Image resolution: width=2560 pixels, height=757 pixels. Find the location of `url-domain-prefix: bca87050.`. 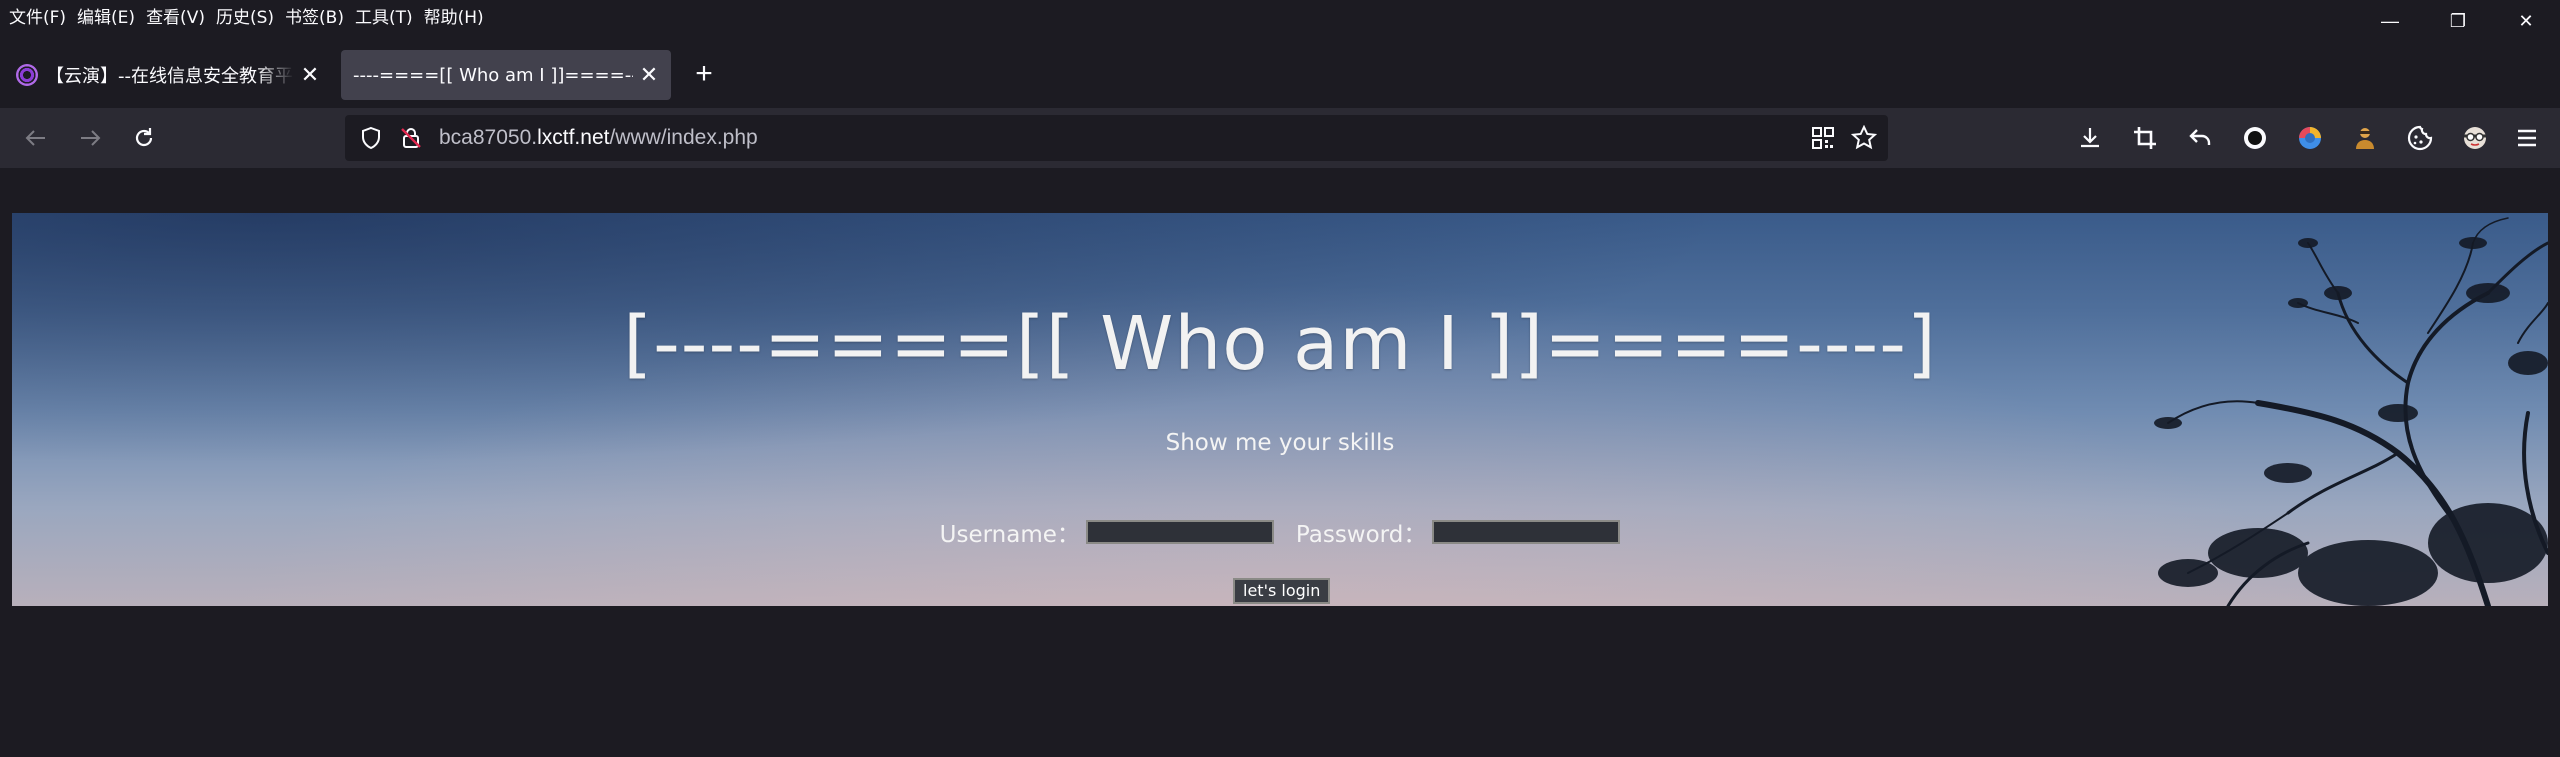

url-domain-prefix: bca87050. is located at coordinates (488, 137).